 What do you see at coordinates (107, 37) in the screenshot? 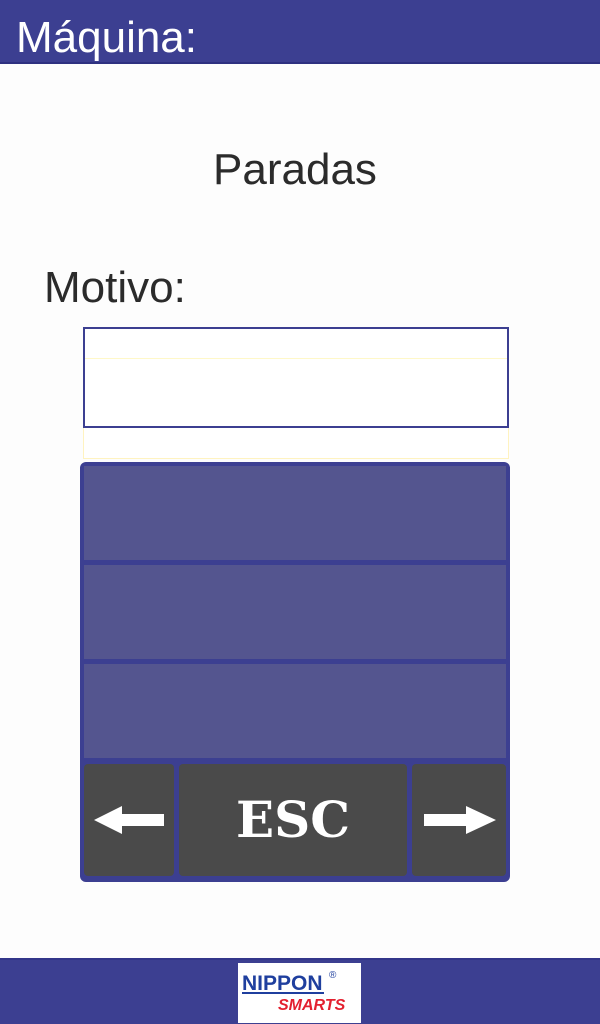
I see `machine-title: Máquina:` at bounding box center [107, 37].